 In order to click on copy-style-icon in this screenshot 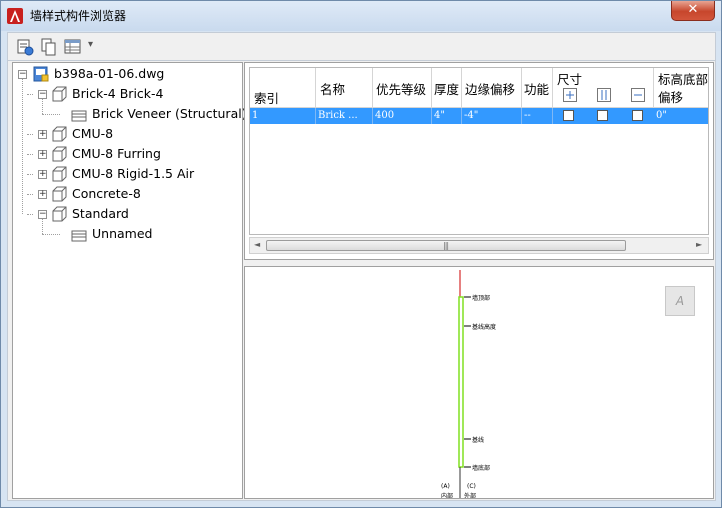, I will do `click(49, 47)`.